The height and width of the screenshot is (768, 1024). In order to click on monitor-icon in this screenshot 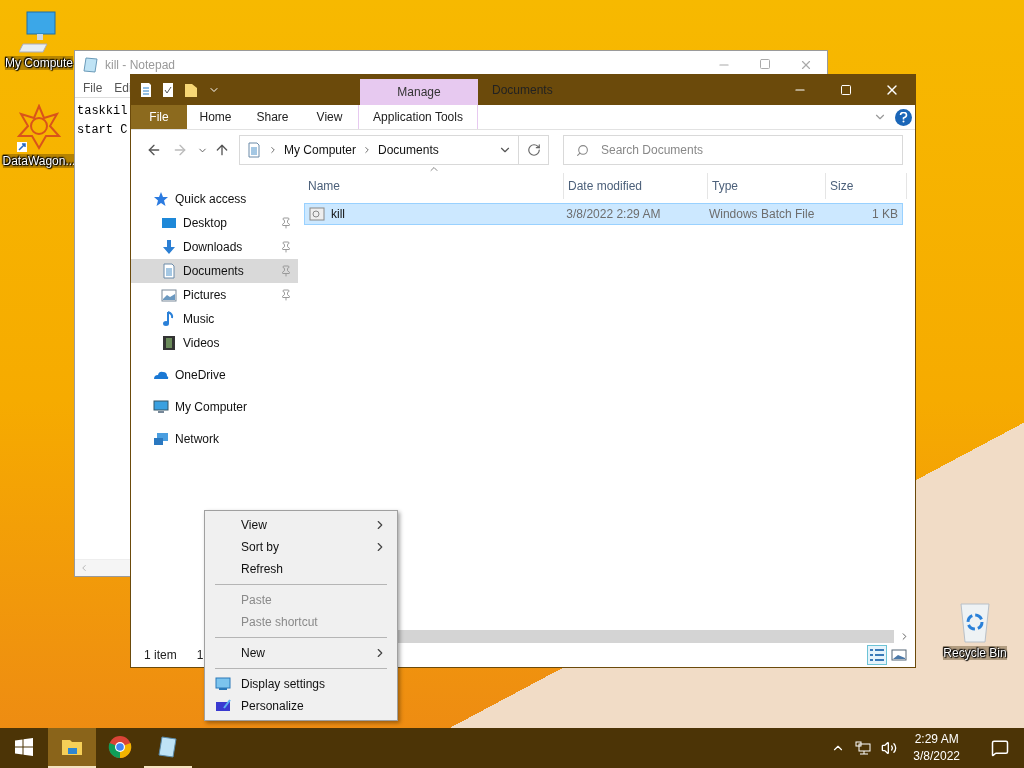, I will do `click(223, 684)`.